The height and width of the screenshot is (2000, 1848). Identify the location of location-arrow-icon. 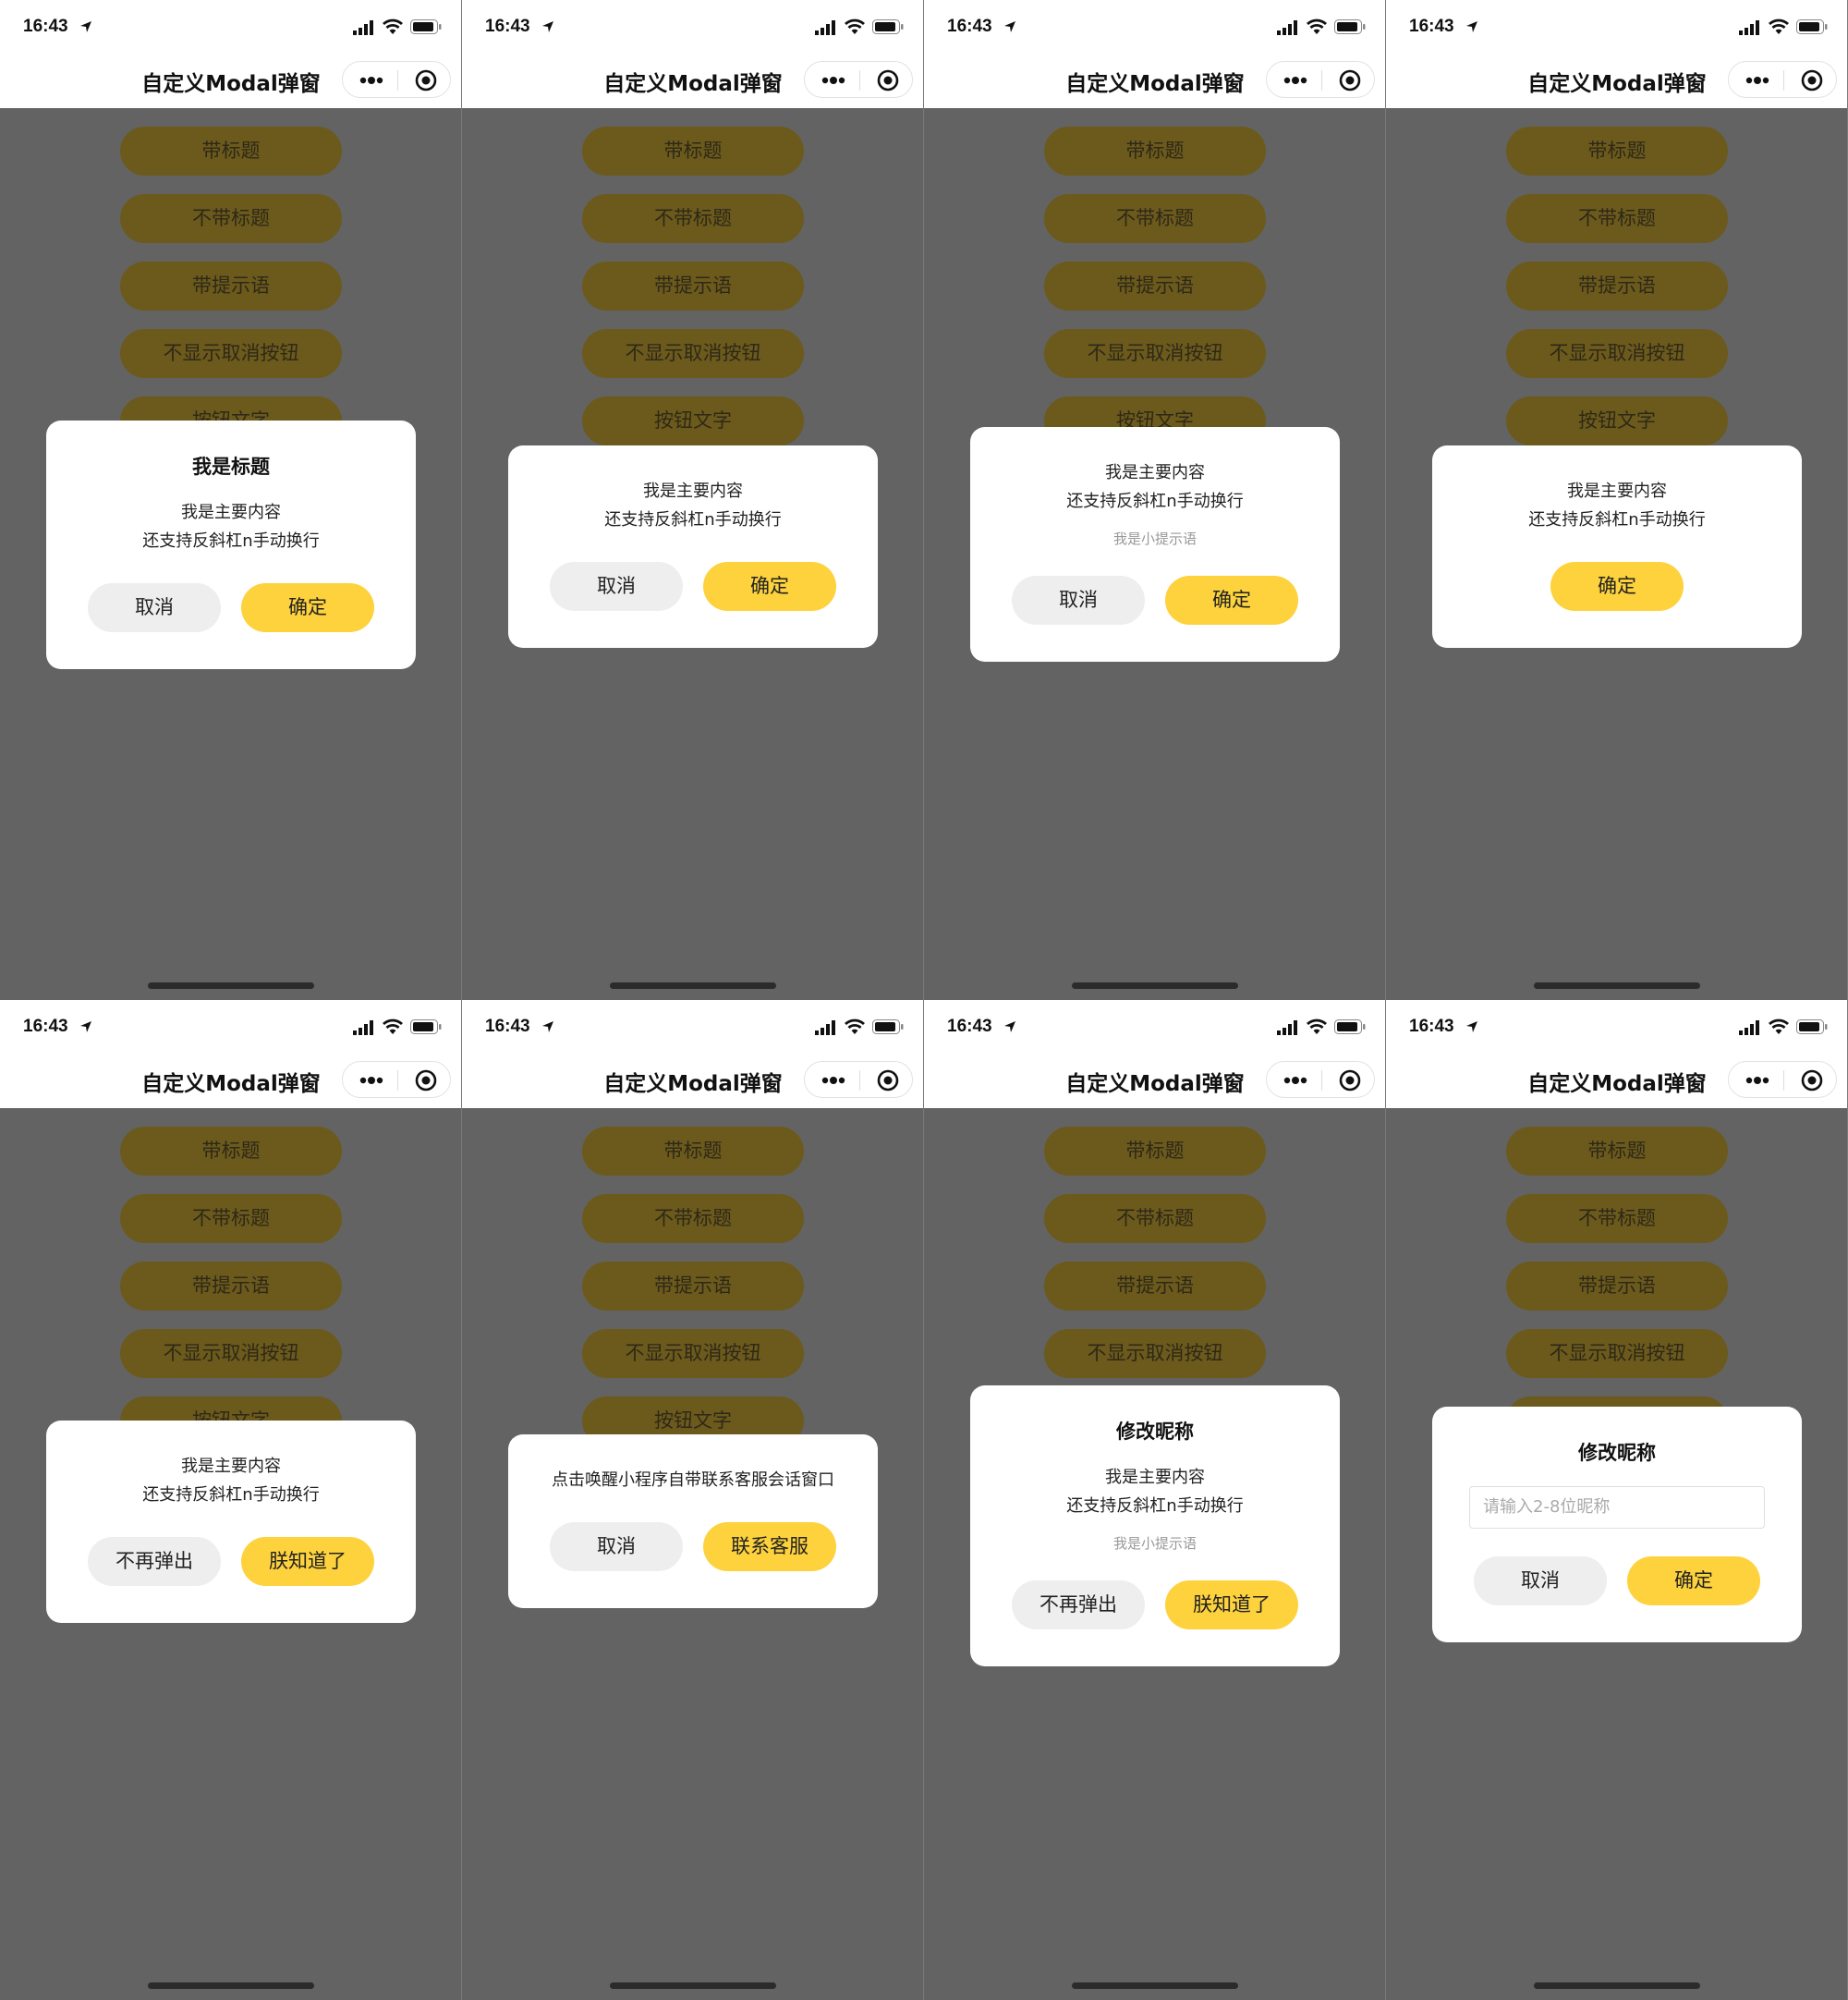
(1009, 26).